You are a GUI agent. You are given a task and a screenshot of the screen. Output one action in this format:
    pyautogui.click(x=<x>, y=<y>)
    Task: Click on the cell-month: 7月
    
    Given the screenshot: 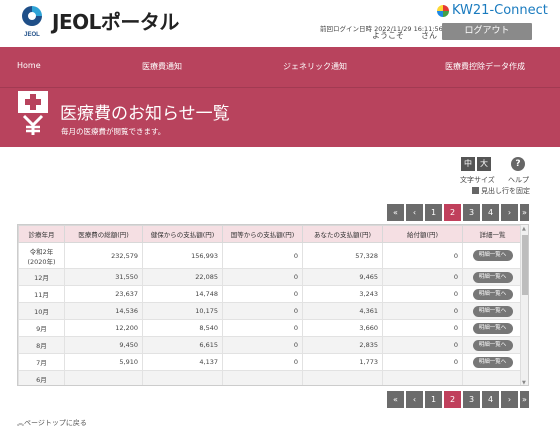 What is the action you would take?
    pyautogui.click(x=41, y=362)
    